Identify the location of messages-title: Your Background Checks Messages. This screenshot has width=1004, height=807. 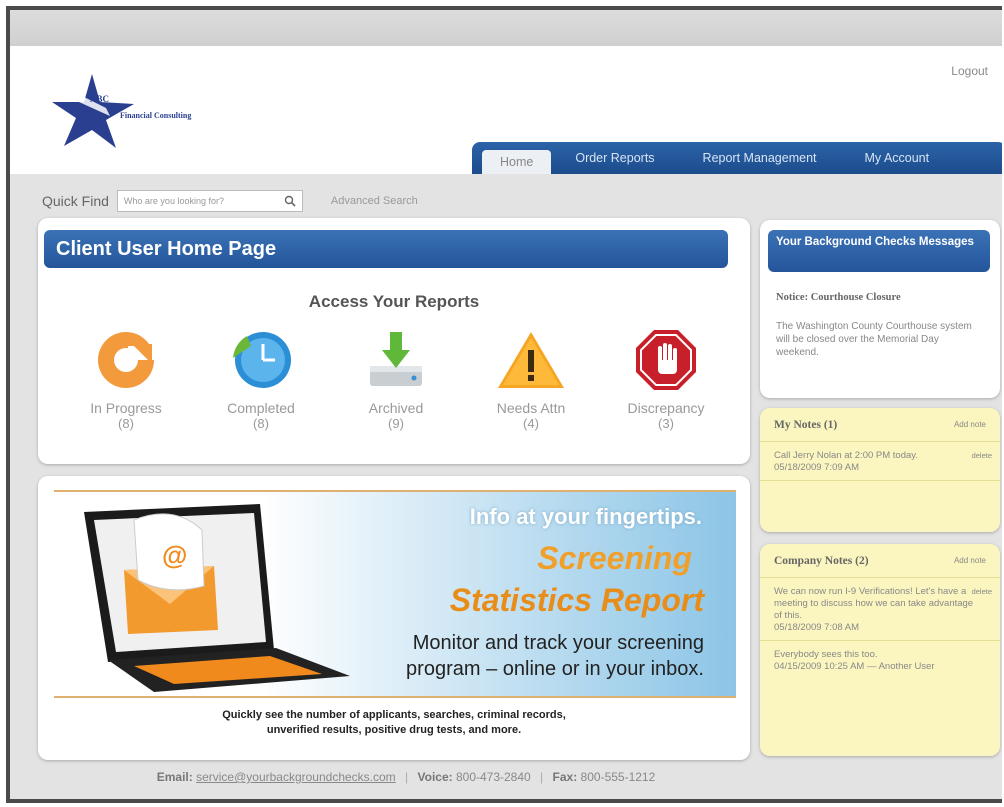
(879, 251).